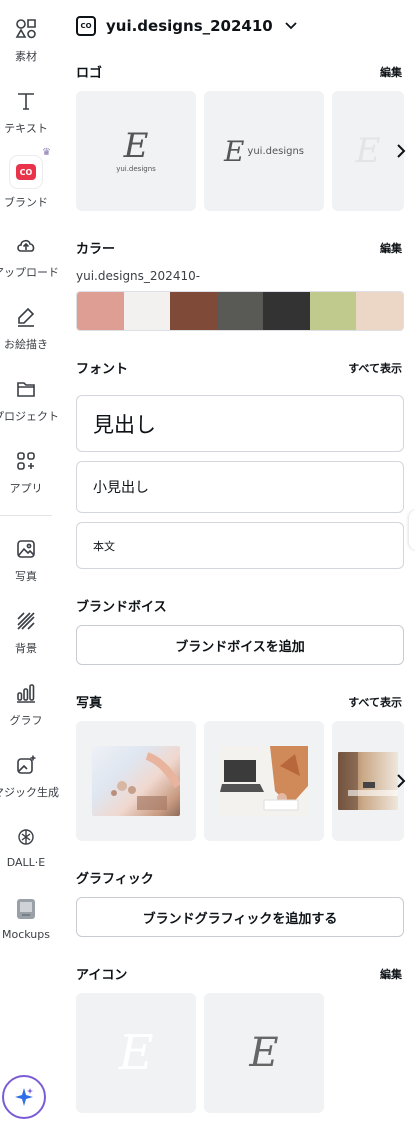 The image size is (415, 1132). What do you see at coordinates (368, 151) in the screenshot?
I see `logo-image: E` at bounding box center [368, 151].